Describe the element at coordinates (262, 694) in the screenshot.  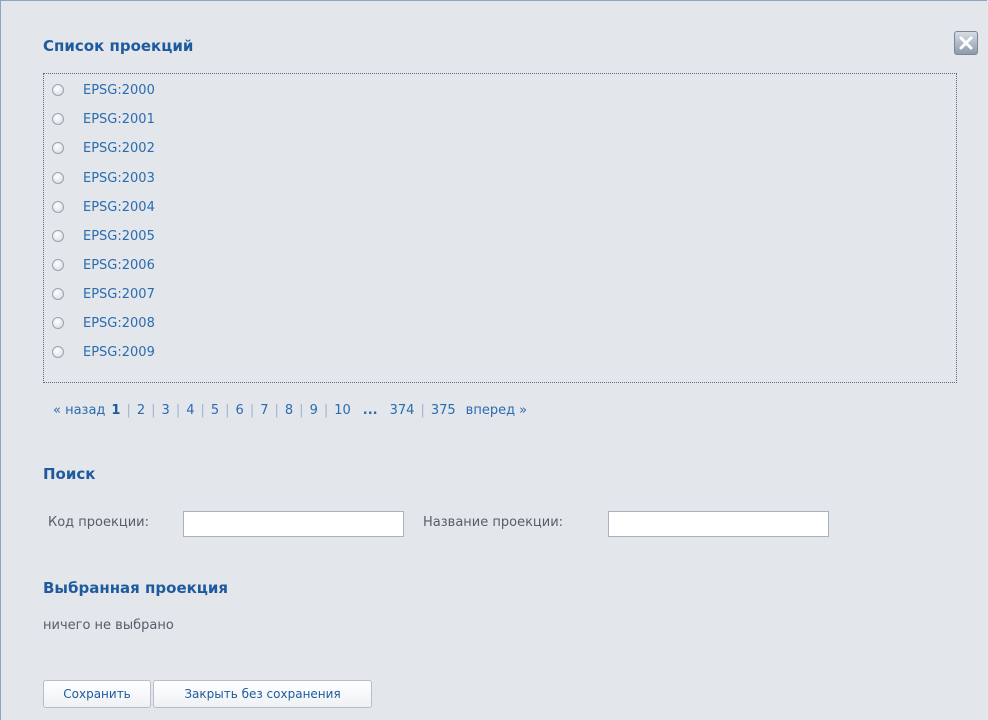
I see `close-without-save-button: Закрыть без сохранения` at that location.